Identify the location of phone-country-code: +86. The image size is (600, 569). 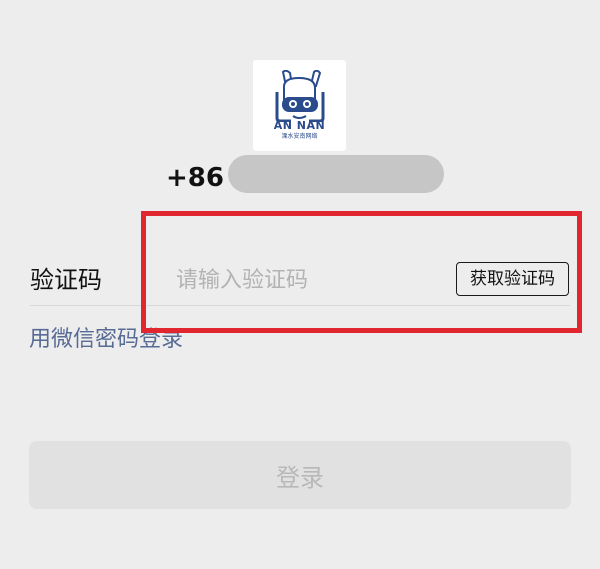
(195, 178).